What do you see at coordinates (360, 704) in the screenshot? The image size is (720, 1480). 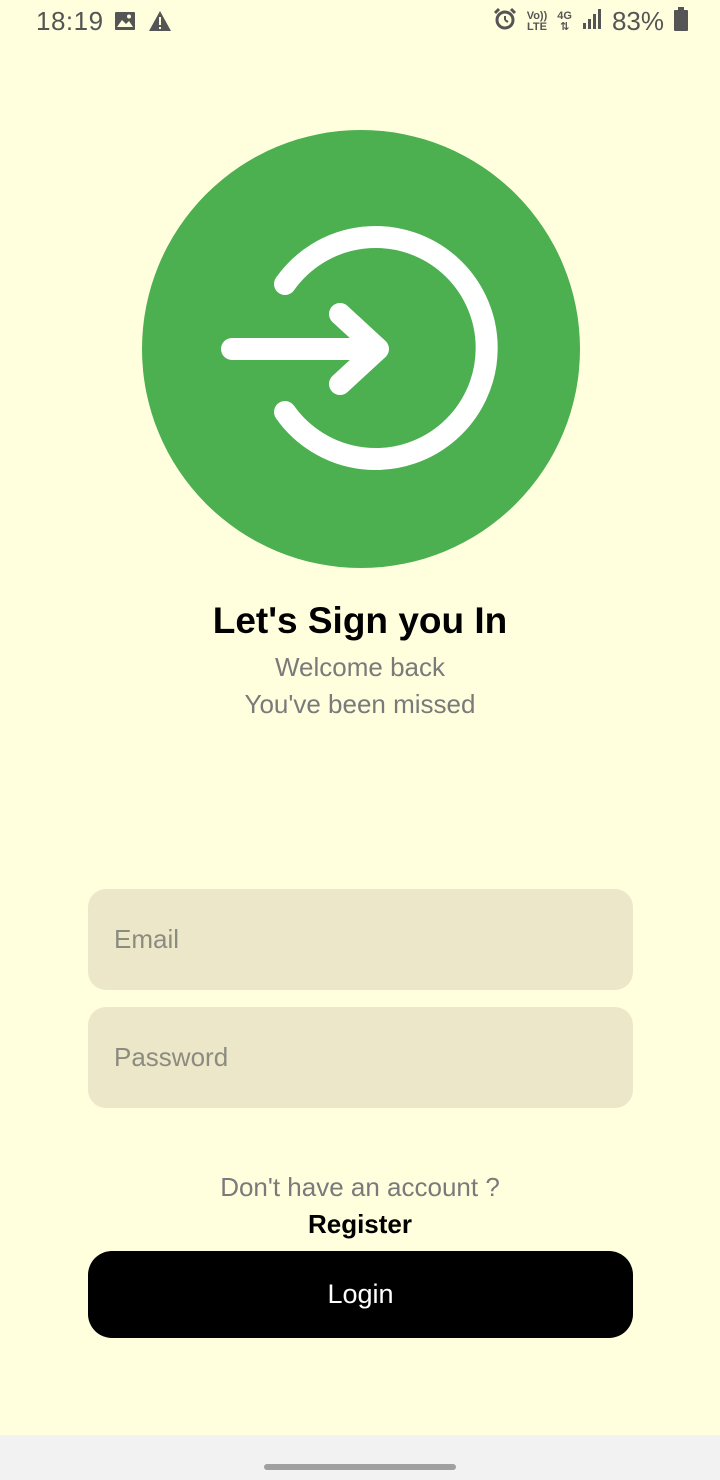 I see `subtitle-missed: You've been missed` at bounding box center [360, 704].